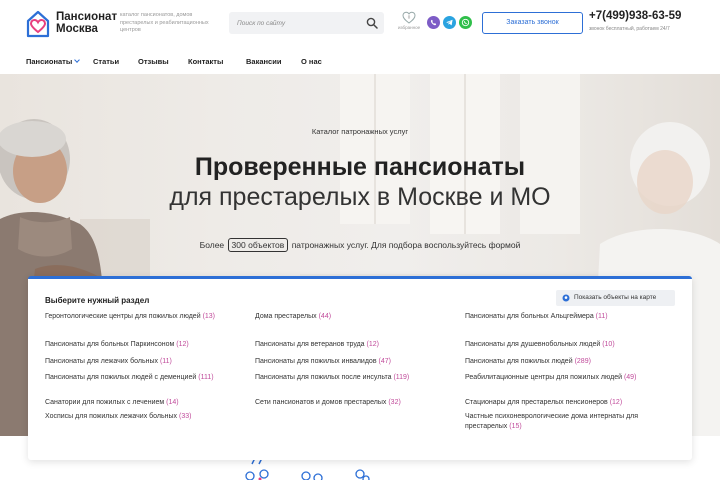 This screenshot has width=720, height=480. Describe the element at coordinates (409, 27) in the screenshot. I see `favorites-label: избранное` at that location.